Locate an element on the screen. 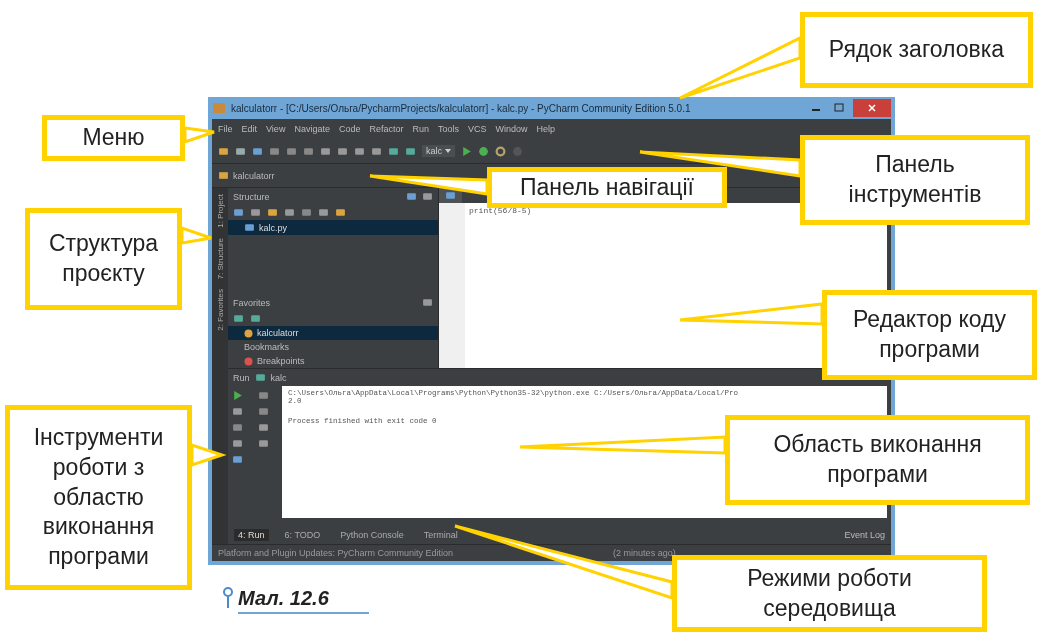 This screenshot has height=632, width=1037. menu-item: Refactor is located at coordinates (386, 129).